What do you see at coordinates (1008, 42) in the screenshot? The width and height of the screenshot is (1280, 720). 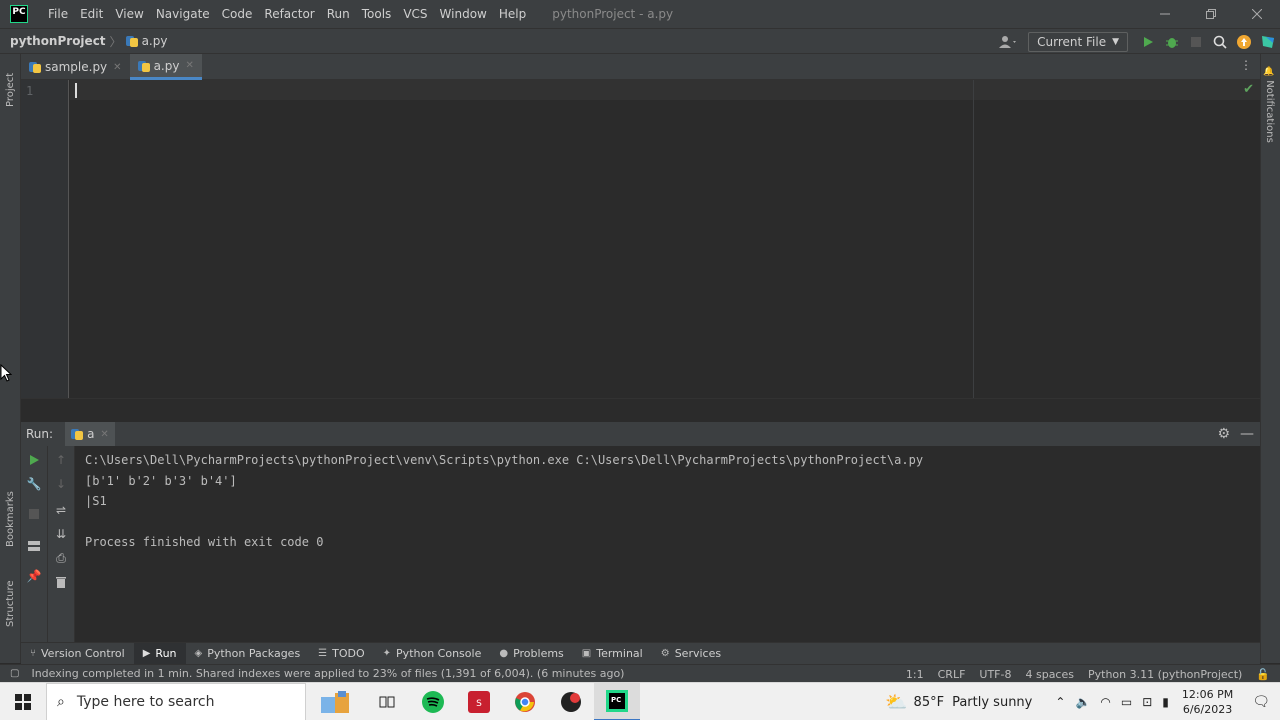 I see `user-icon` at bounding box center [1008, 42].